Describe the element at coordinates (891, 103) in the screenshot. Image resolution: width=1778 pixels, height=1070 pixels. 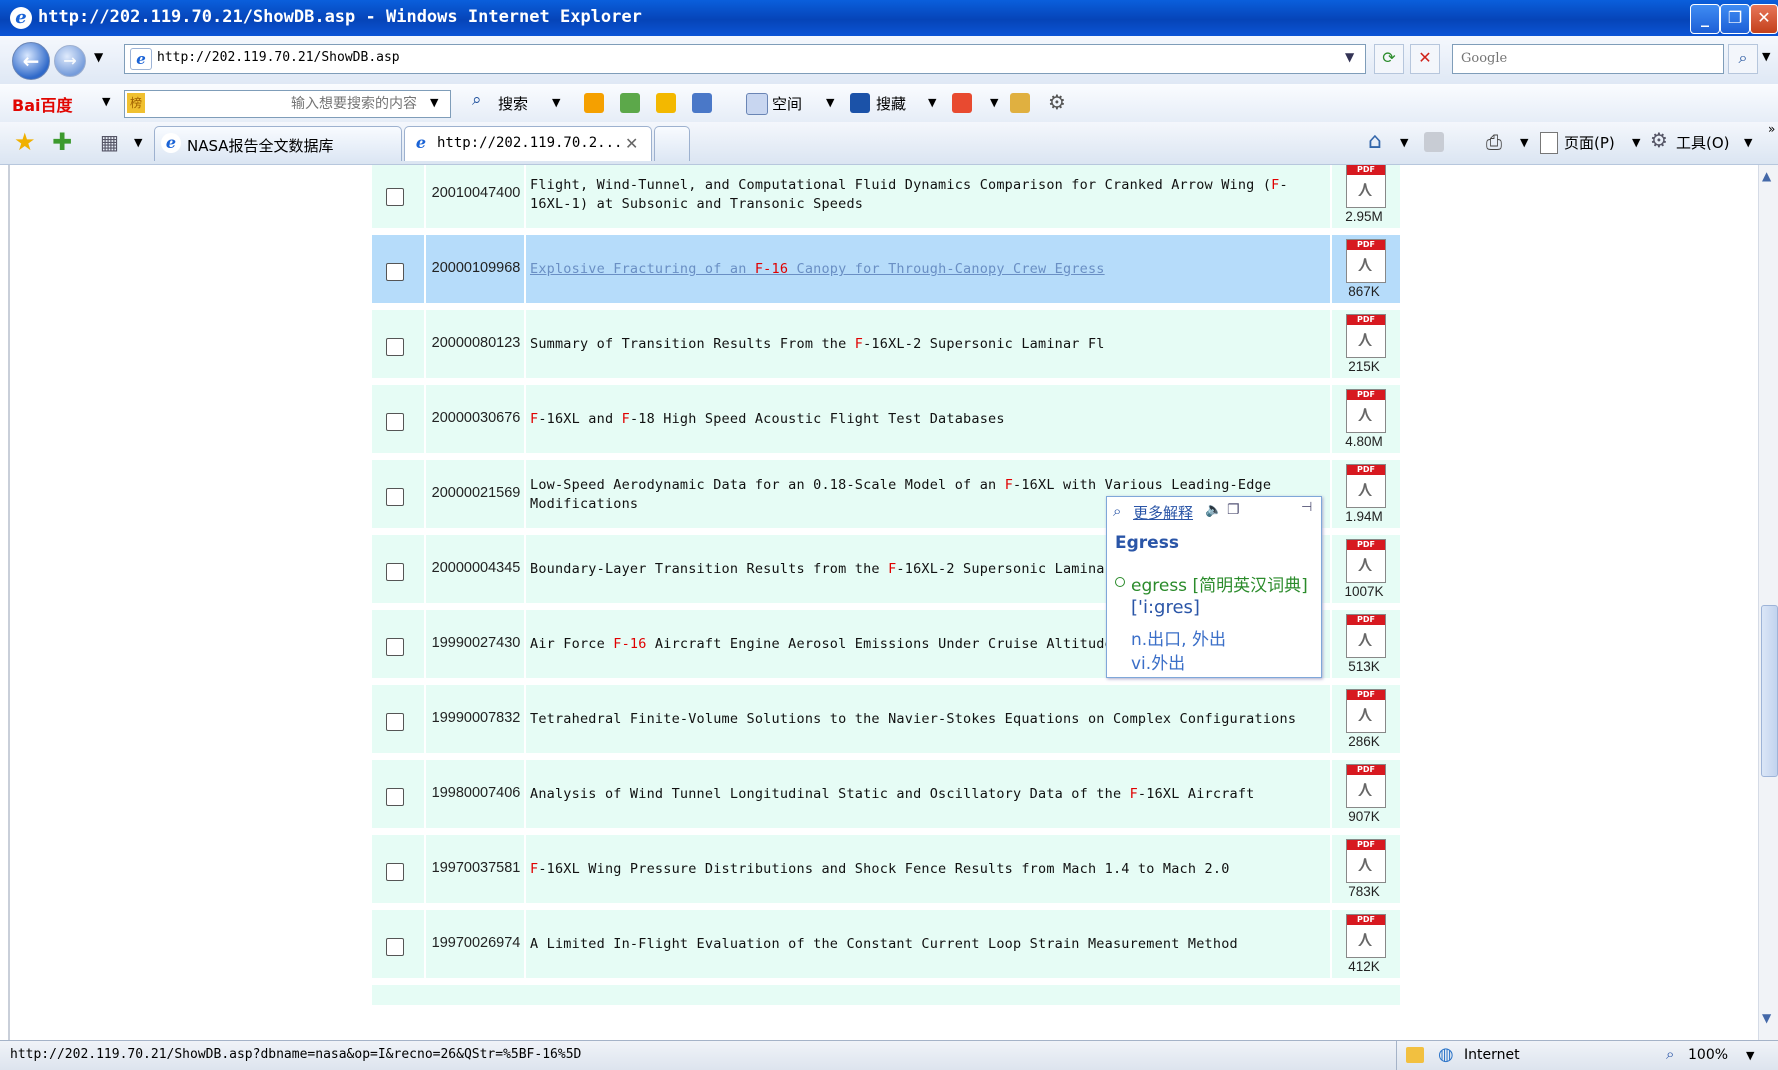
I see `favorites-button: 搜藏` at that location.